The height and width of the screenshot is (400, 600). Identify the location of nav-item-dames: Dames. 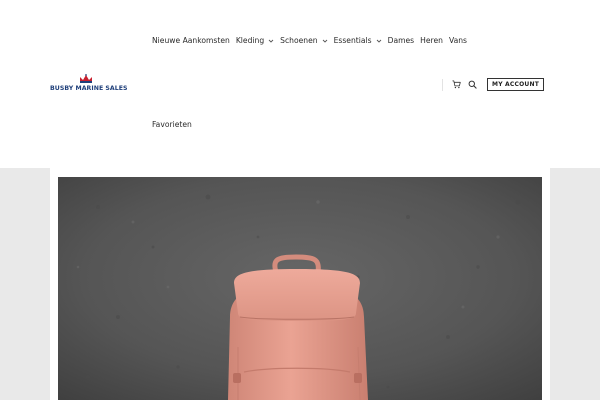
(401, 40).